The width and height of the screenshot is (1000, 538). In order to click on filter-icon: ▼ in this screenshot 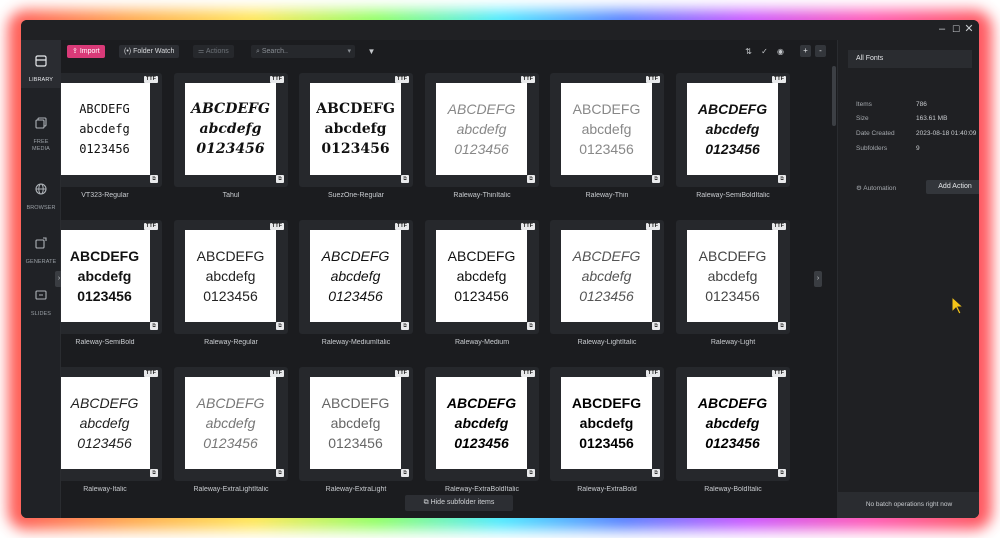, I will do `click(371, 51)`.